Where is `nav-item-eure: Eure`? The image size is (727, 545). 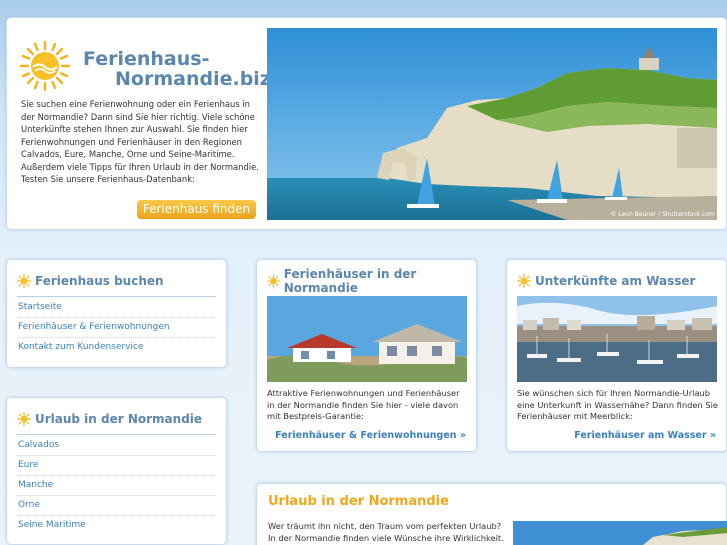
nav-item-eure: Eure is located at coordinates (116, 466).